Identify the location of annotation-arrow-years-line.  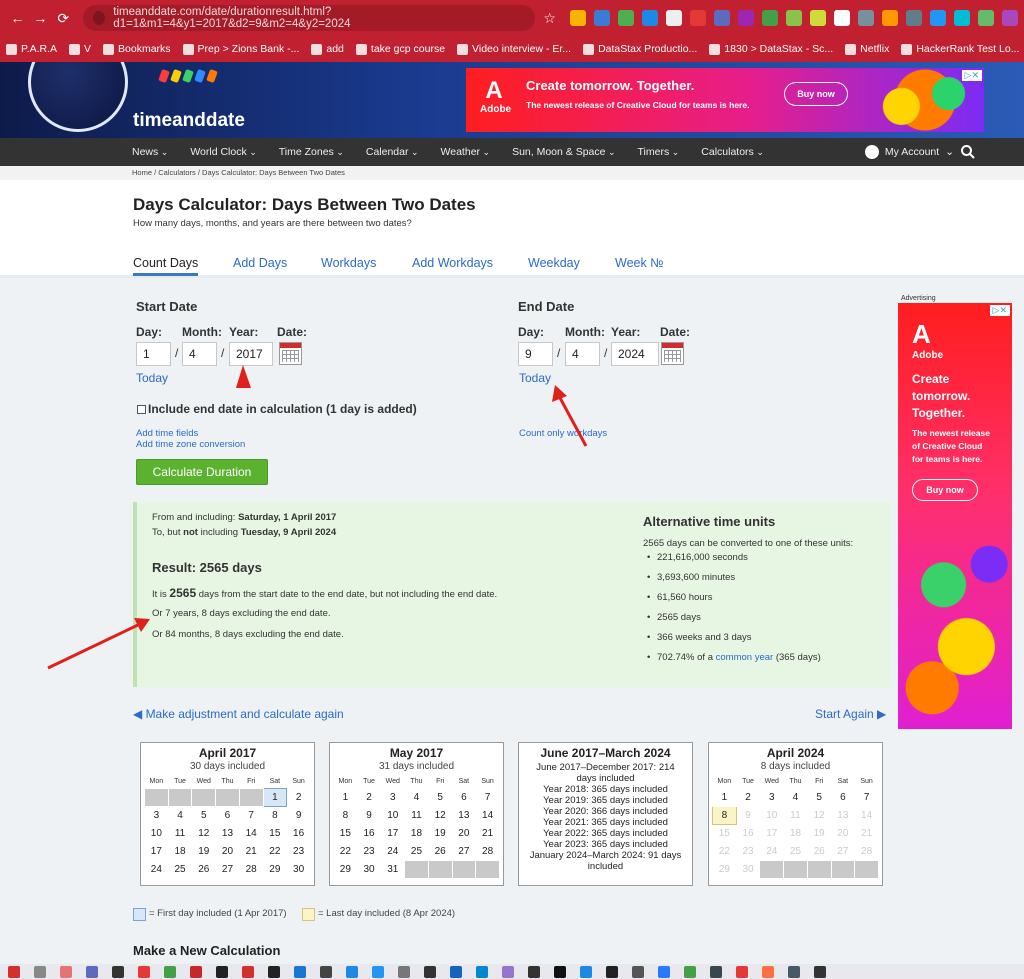
(94, 646).